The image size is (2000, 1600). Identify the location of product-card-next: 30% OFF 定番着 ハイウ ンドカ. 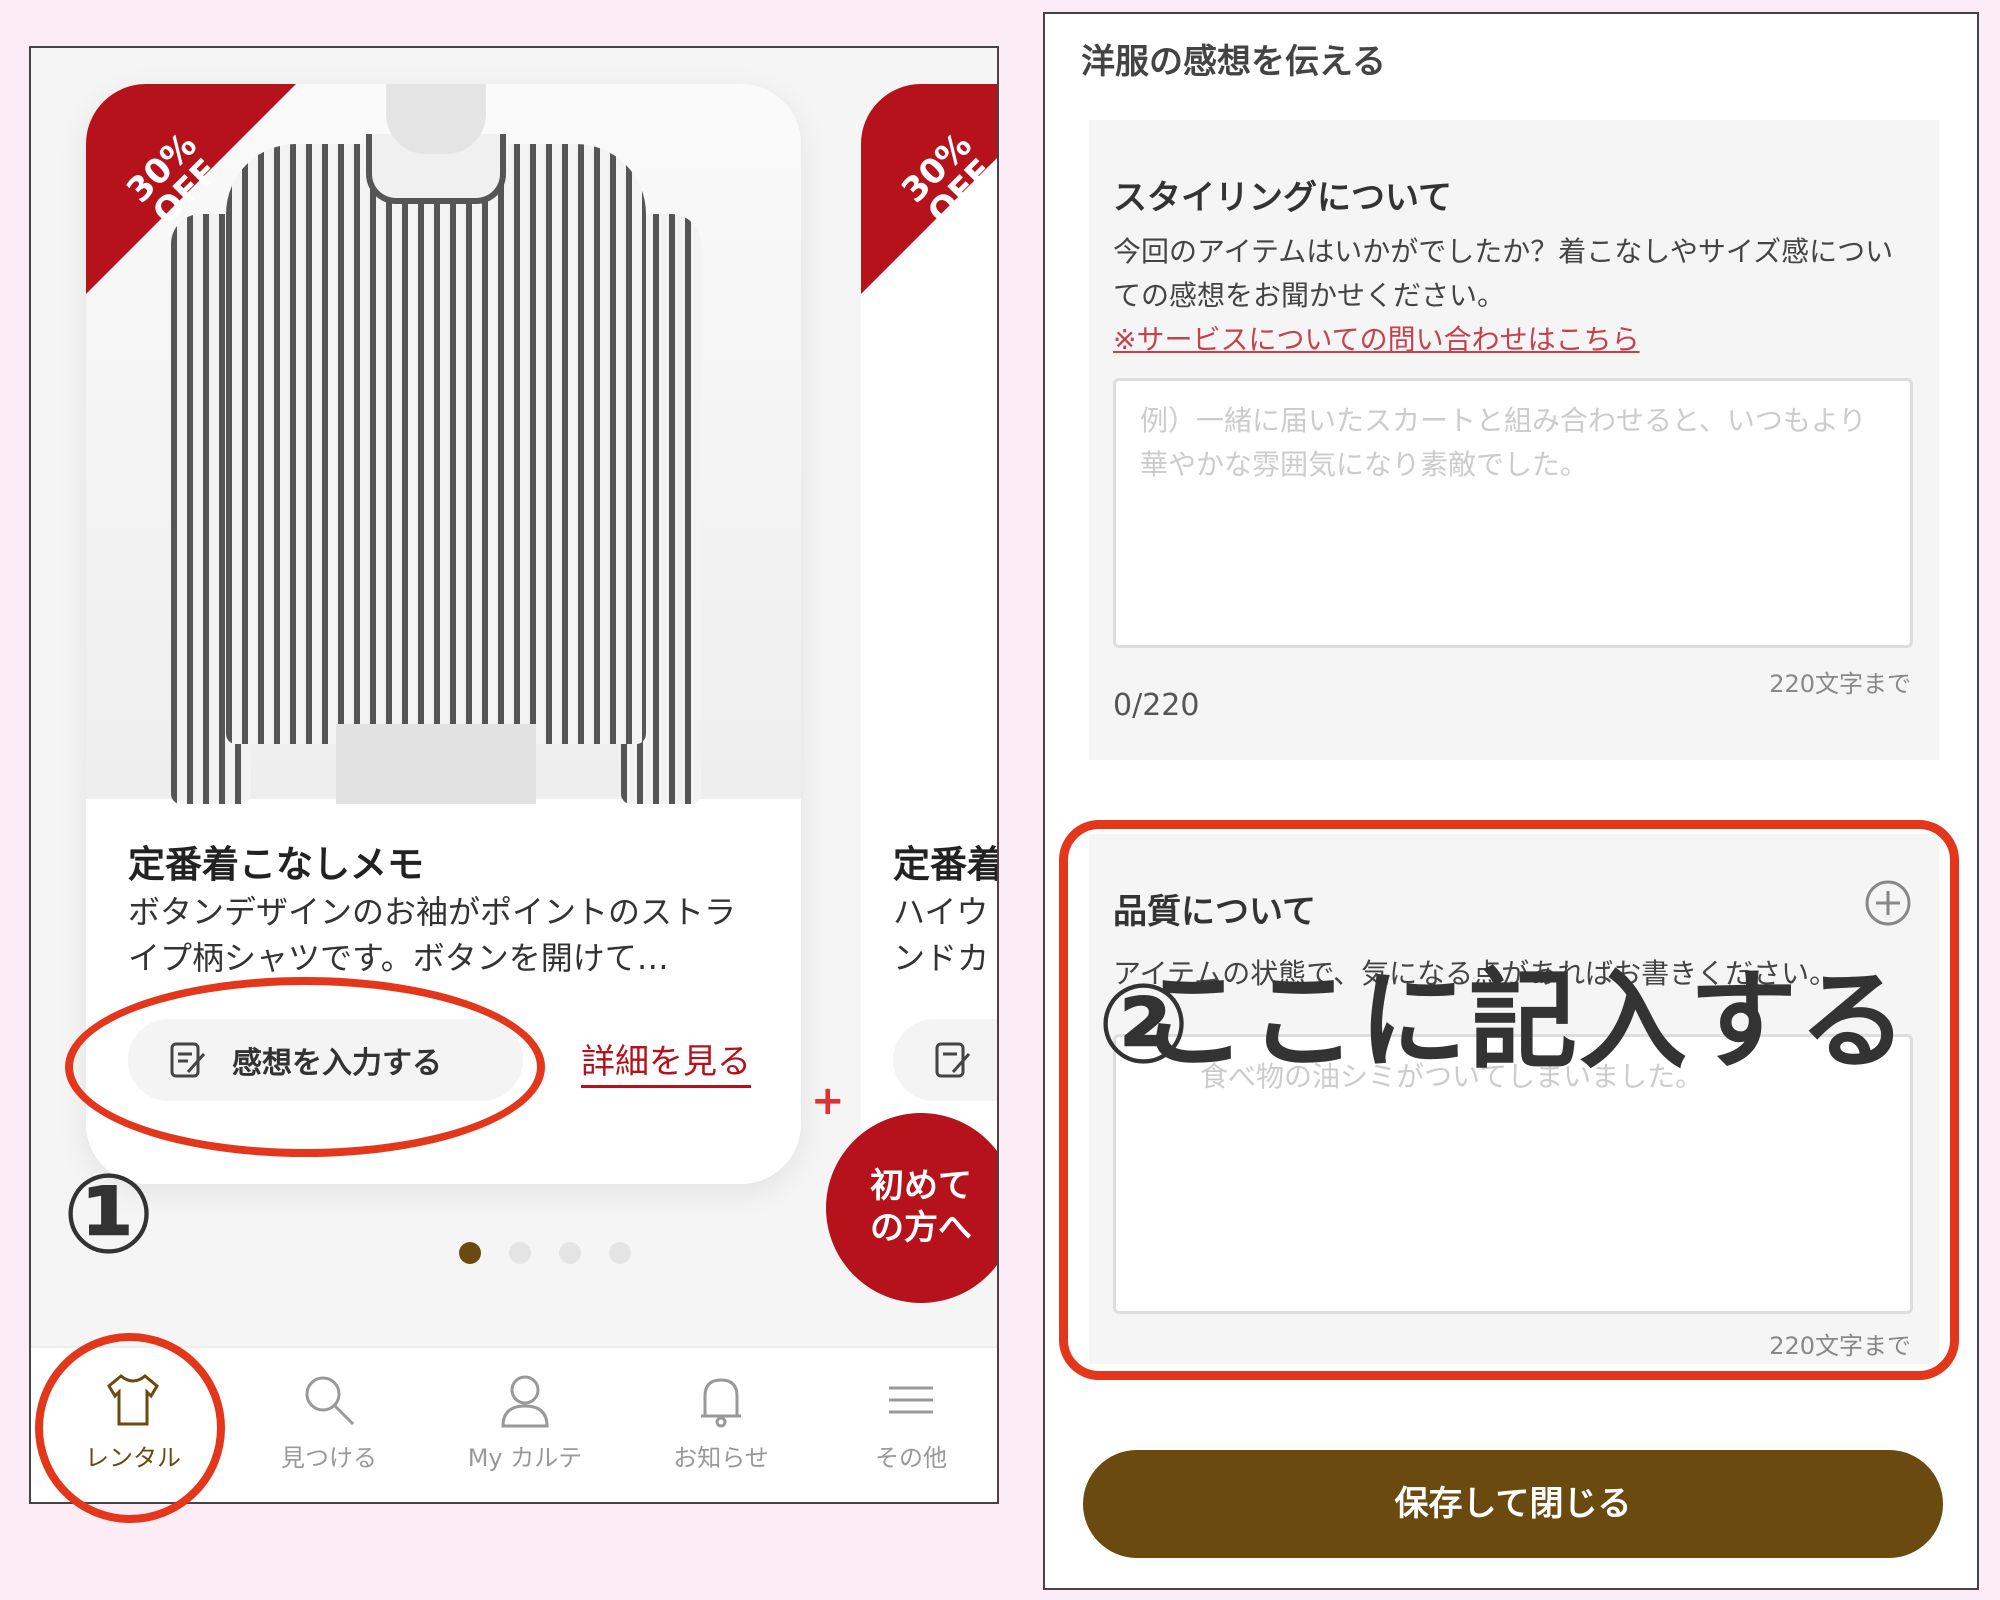
(930, 634).